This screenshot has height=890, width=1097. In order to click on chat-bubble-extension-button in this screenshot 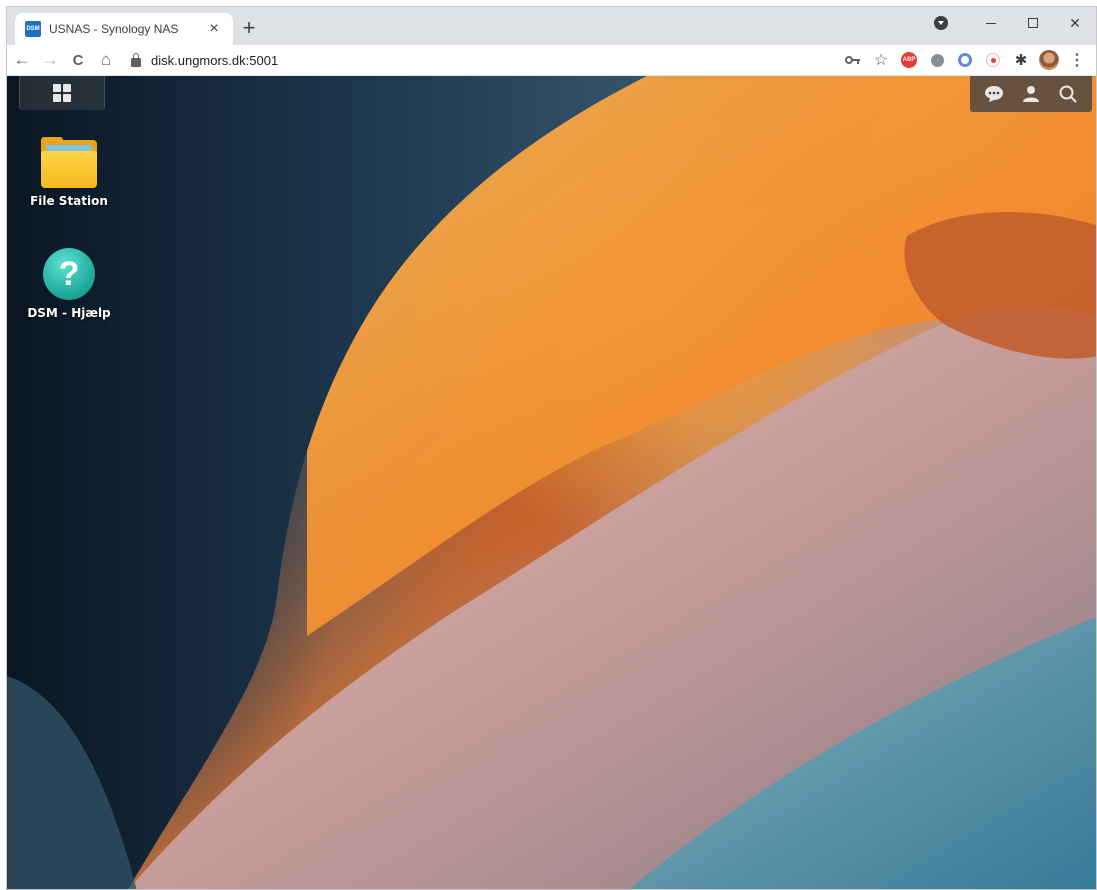, I will do `click(937, 60)`.